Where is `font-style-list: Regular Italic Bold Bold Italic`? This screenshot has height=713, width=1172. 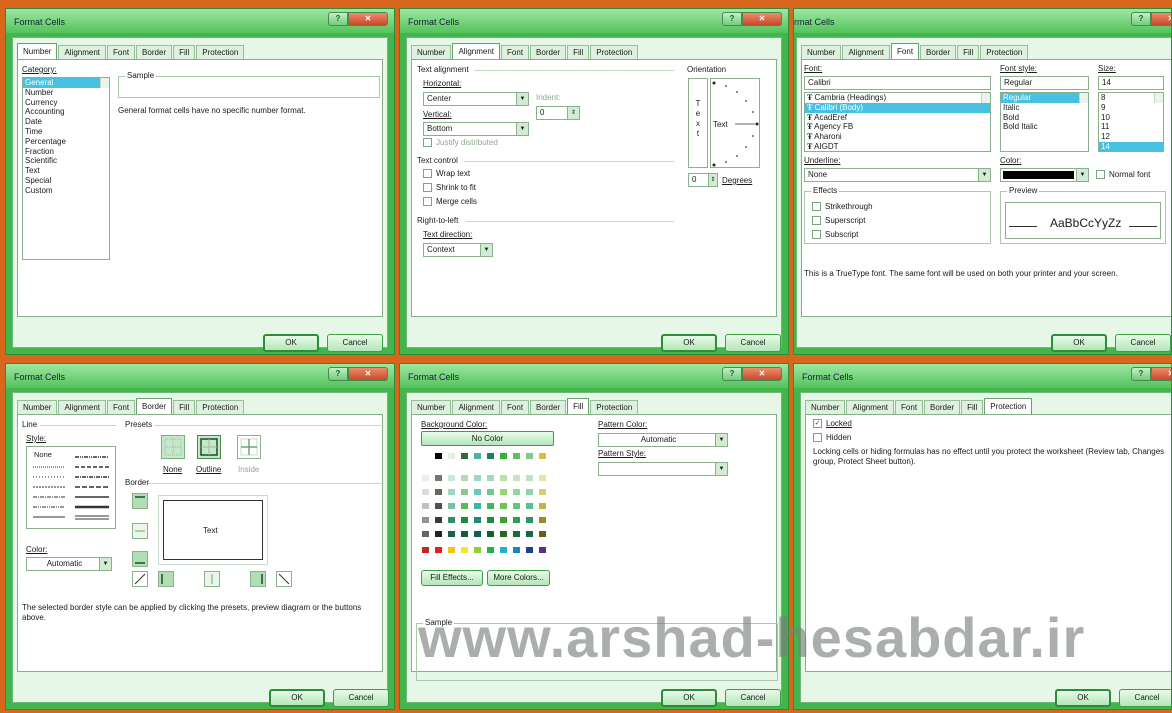
font-style-list: Regular Italic Bold Bold Italic is located at coordinates (1044, 122).